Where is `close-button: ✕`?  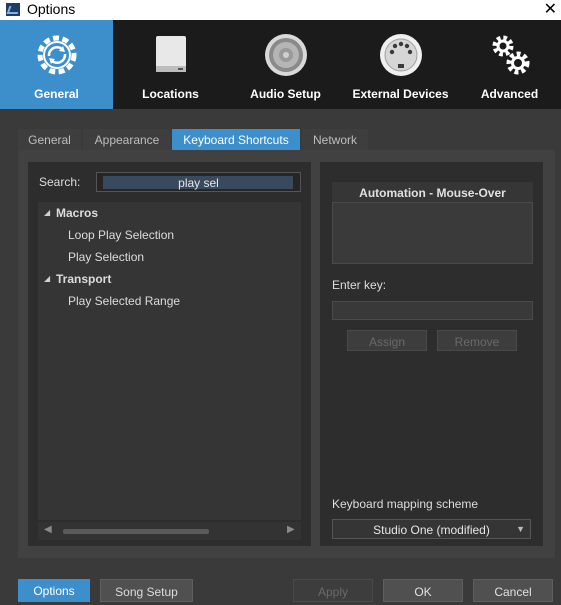
close-button: ✕ is located at coordinates (550, 9).